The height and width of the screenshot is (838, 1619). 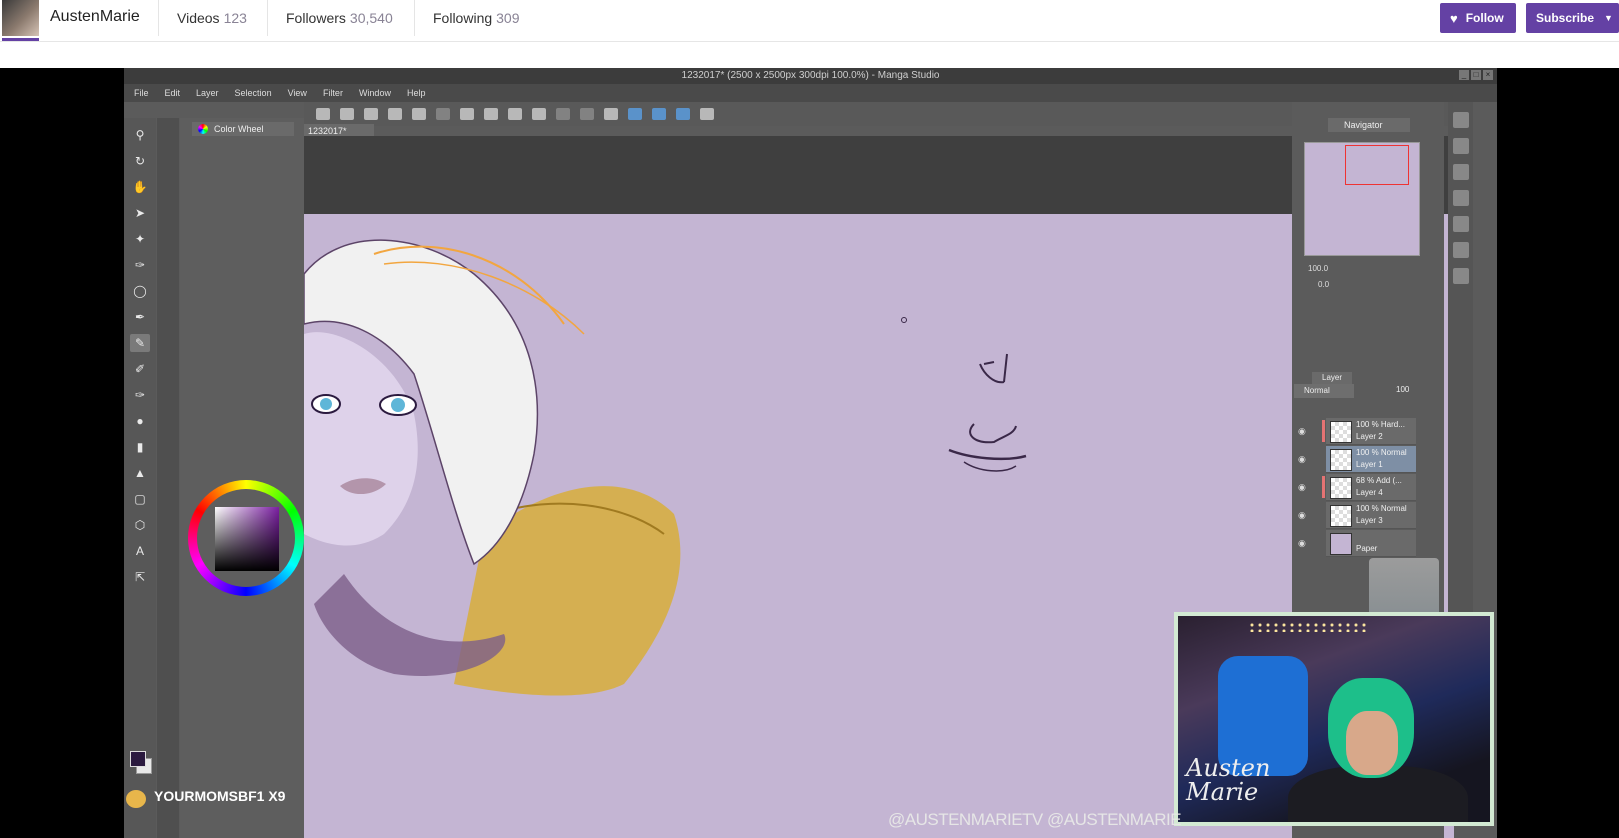 What do you see at coordinates (508, 18) in the screenshot?
I see `following-count: 309` at bounding box center [508, 18].